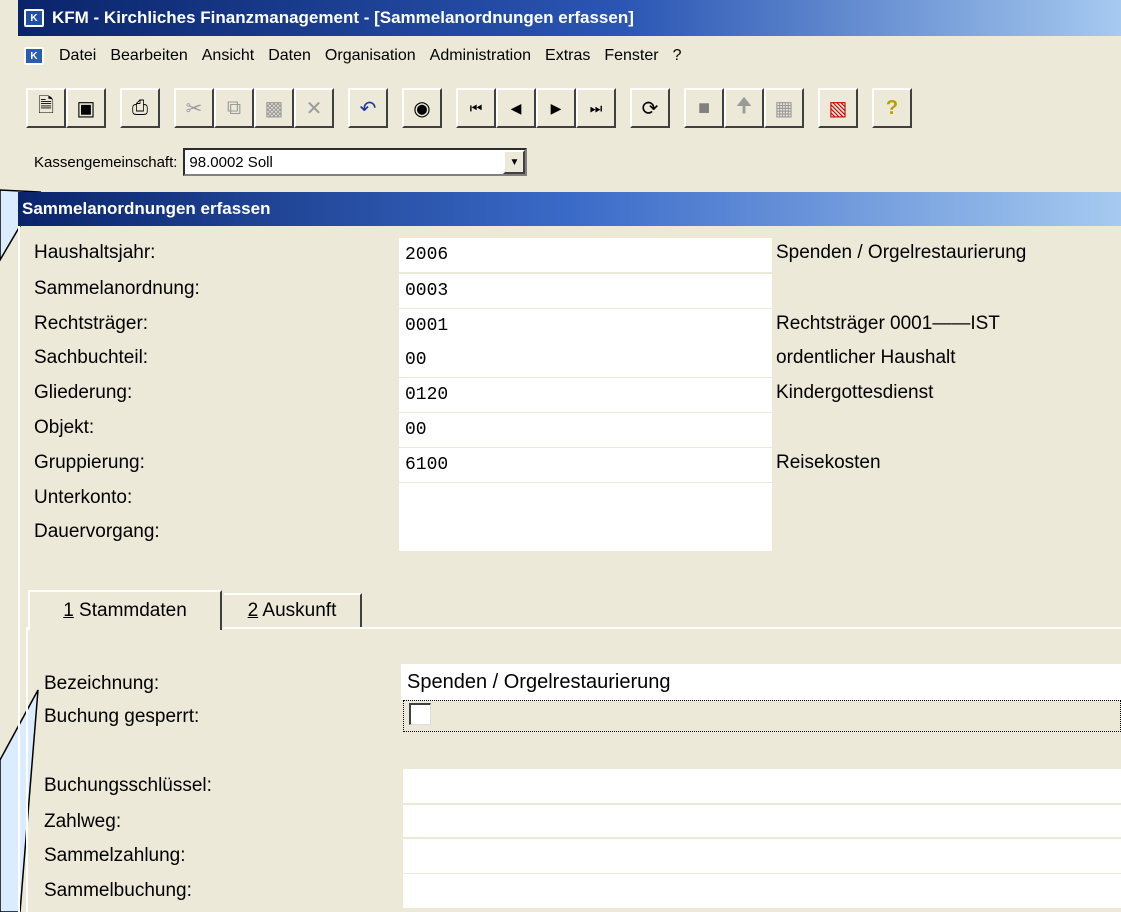  Describe the element at coordinates (476, 108) in the screenshot. I see `first-record-icon: ⏮` at that location.